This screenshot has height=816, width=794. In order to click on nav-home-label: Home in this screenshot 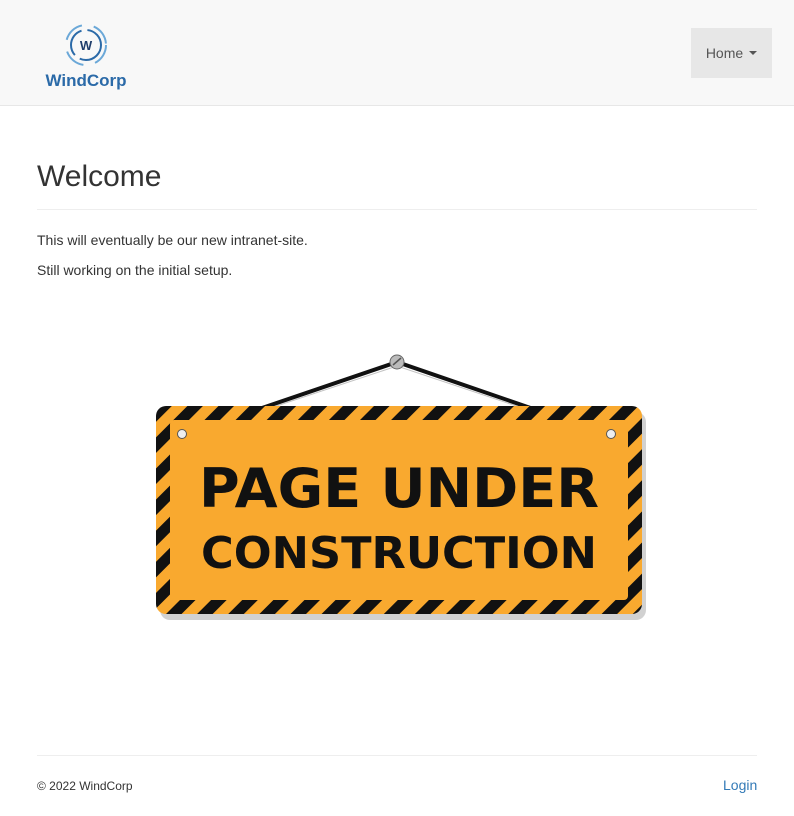, I will do `click(724, 53)`.